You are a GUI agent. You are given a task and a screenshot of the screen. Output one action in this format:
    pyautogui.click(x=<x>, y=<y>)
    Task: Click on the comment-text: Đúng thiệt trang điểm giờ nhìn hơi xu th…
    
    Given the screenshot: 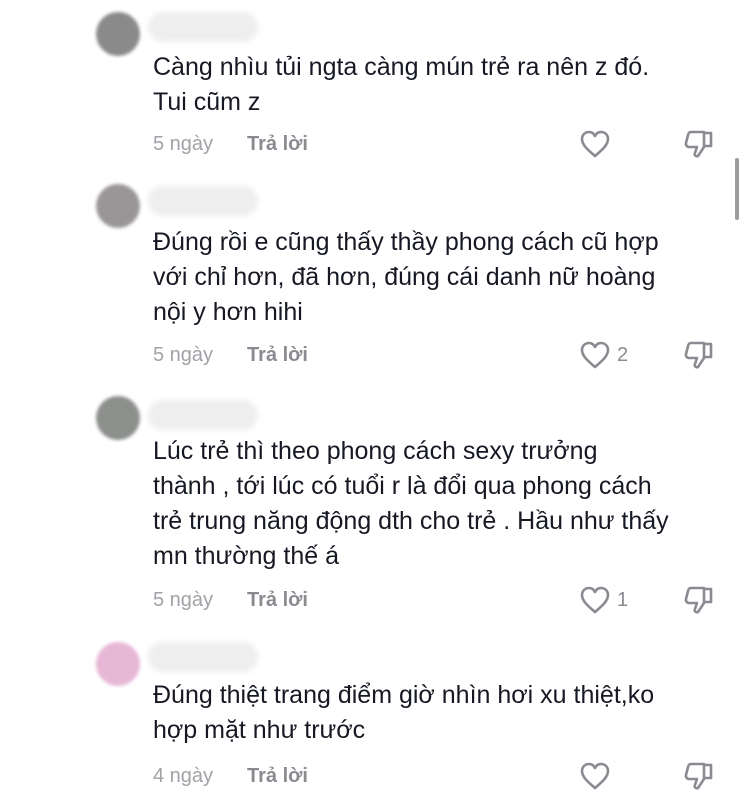 What is the action you would take?
    pyautogui.click(x=404, y=712)
    